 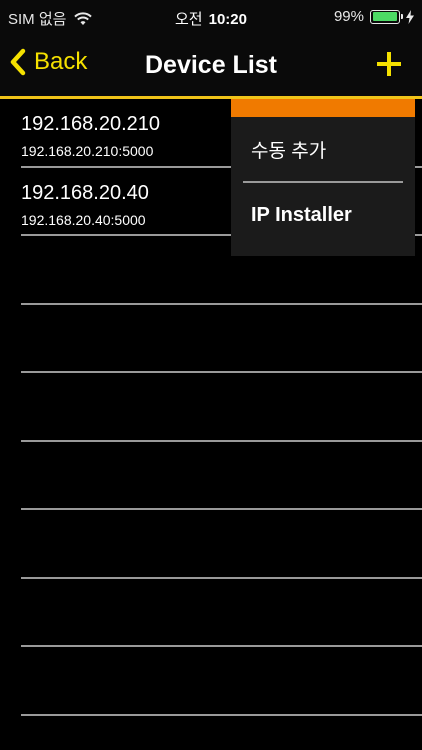 I want to click on status-bar: SIM 없음 오전 10:20 99%, so click(x=211, y=17).